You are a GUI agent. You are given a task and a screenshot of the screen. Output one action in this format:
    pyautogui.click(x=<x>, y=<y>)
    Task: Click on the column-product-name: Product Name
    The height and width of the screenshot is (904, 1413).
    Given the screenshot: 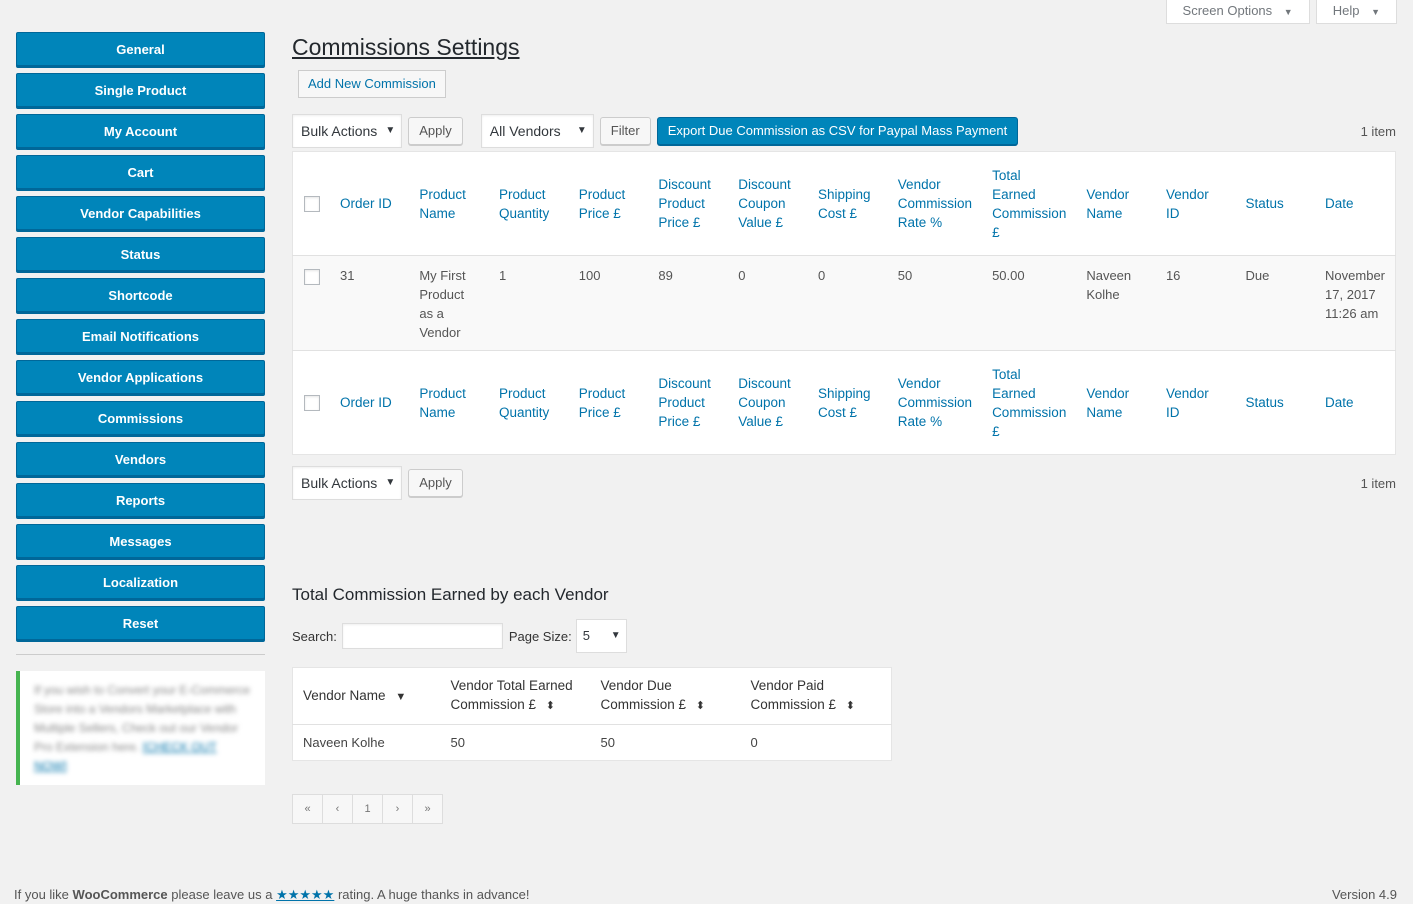 What is the action you would take?
    pyautogui.click(x=449, y=204)
    